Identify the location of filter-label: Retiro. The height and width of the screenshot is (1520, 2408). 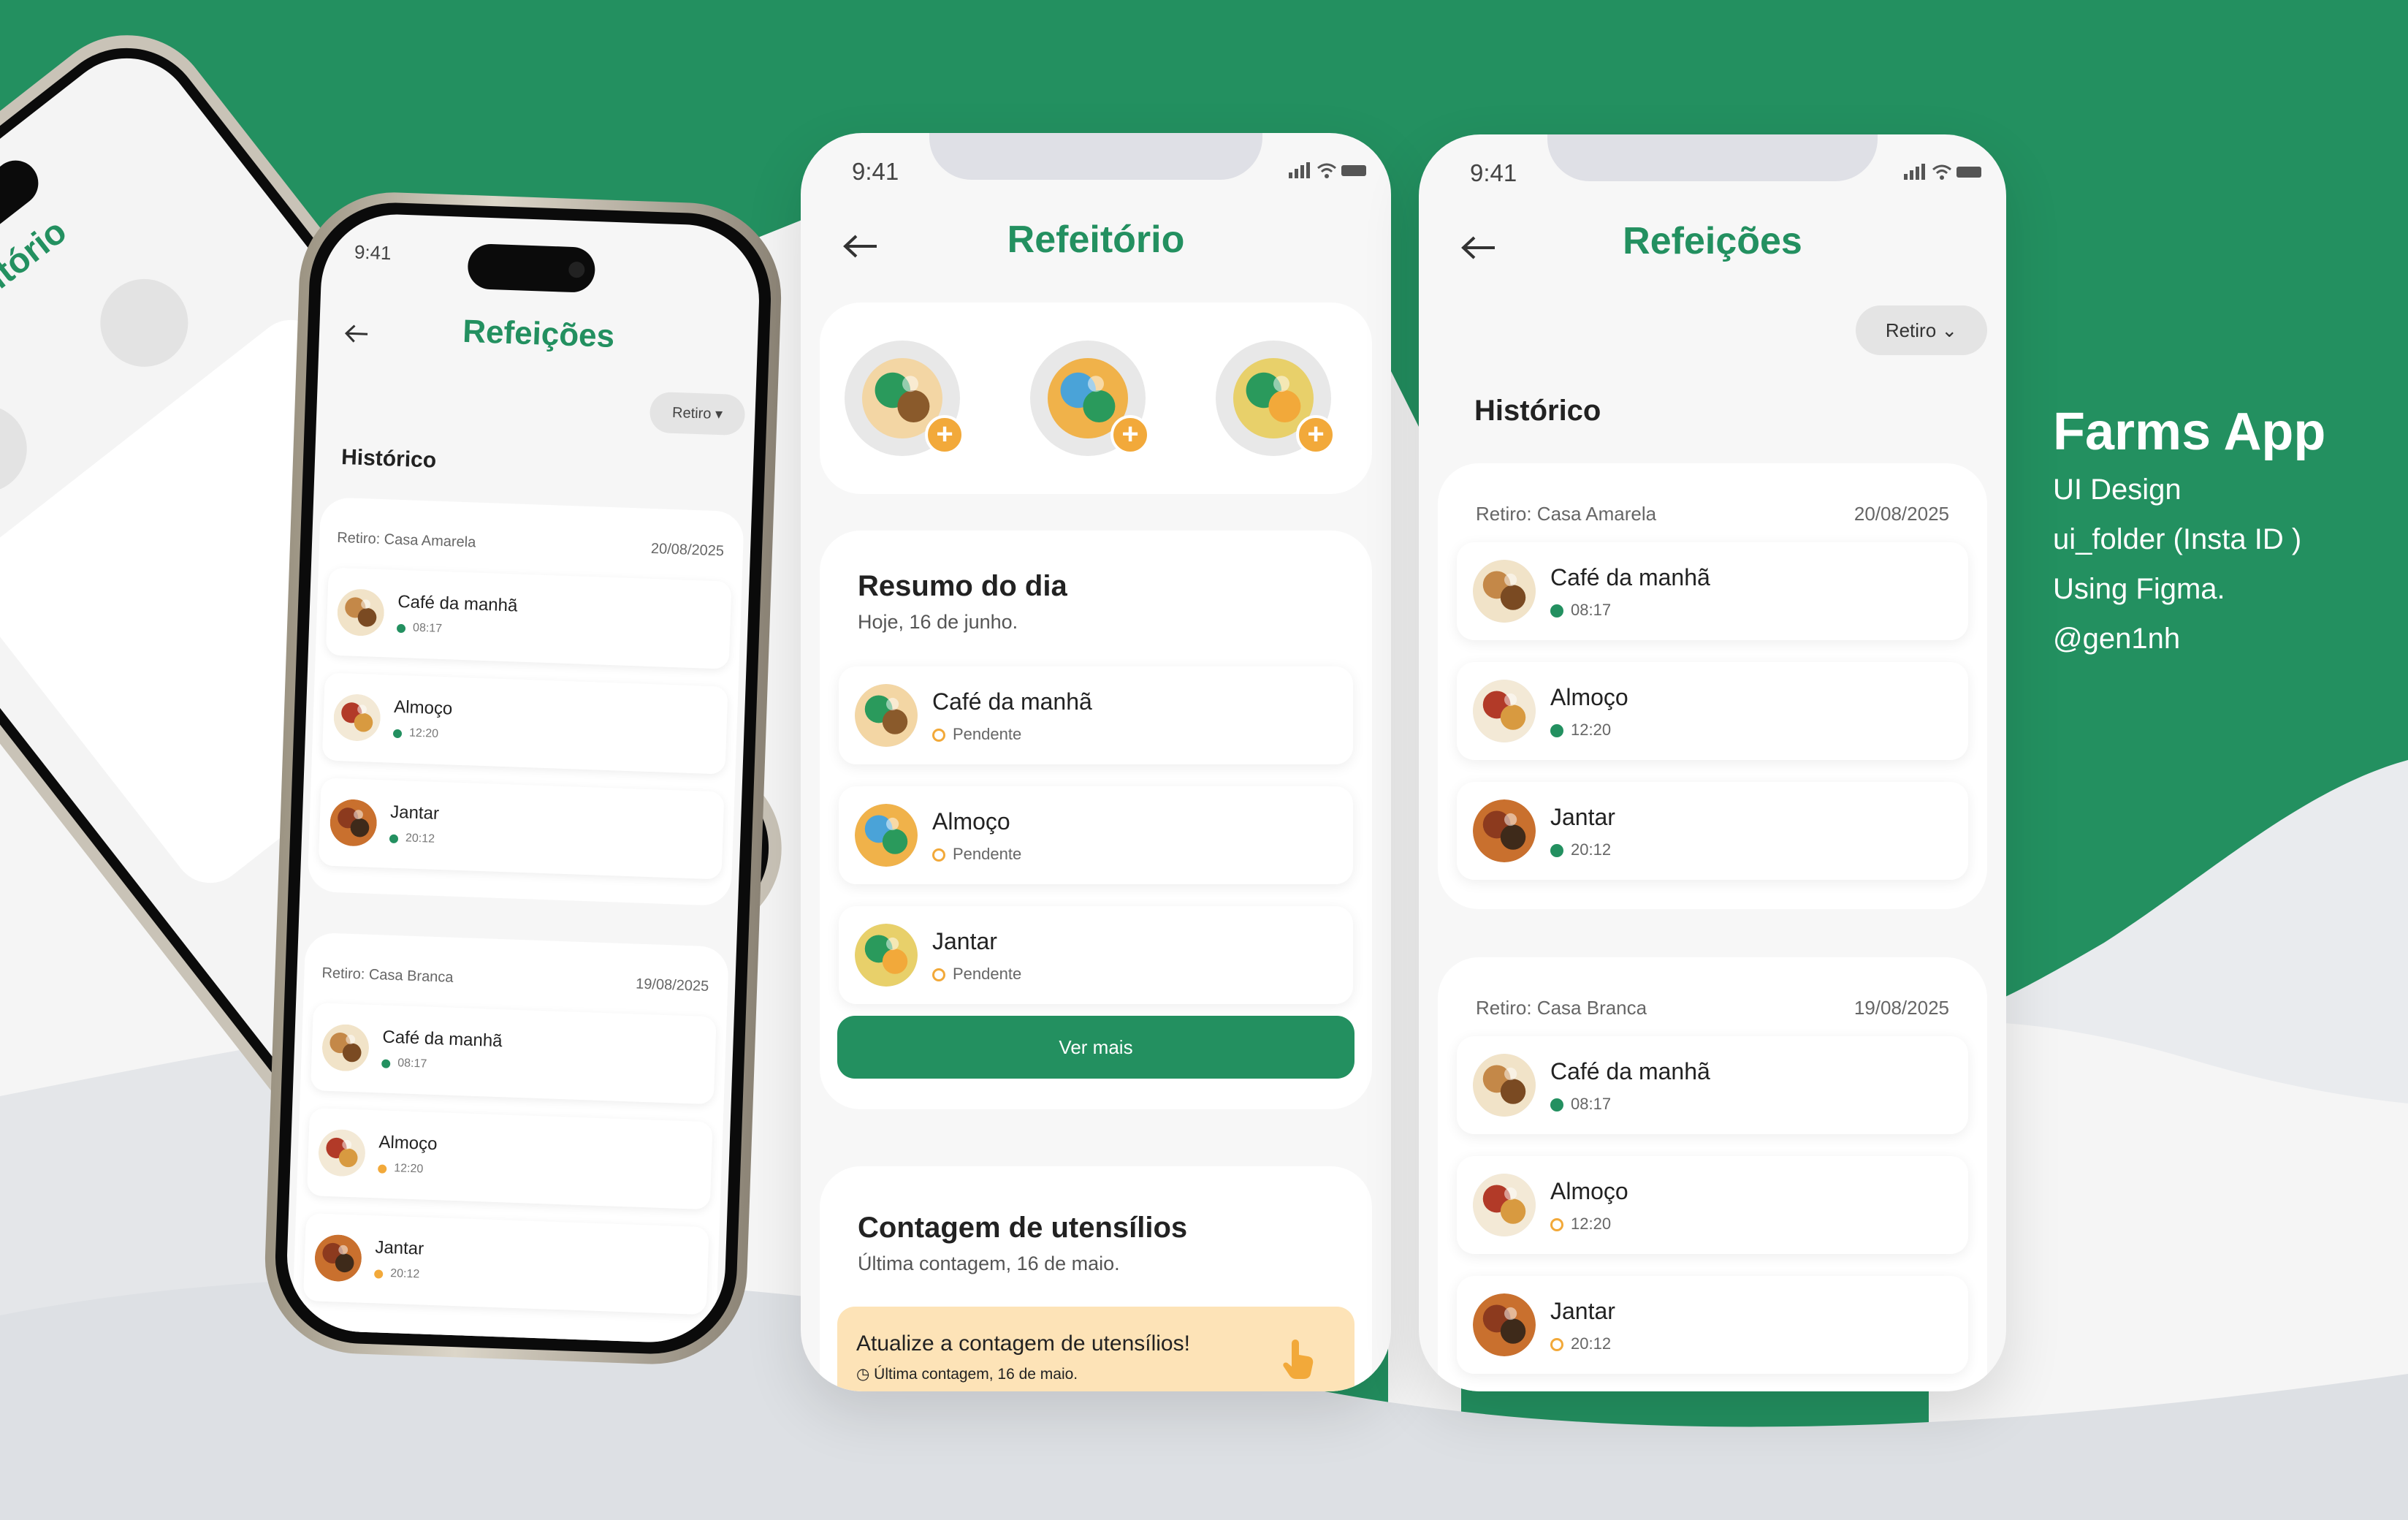
(692, 413).